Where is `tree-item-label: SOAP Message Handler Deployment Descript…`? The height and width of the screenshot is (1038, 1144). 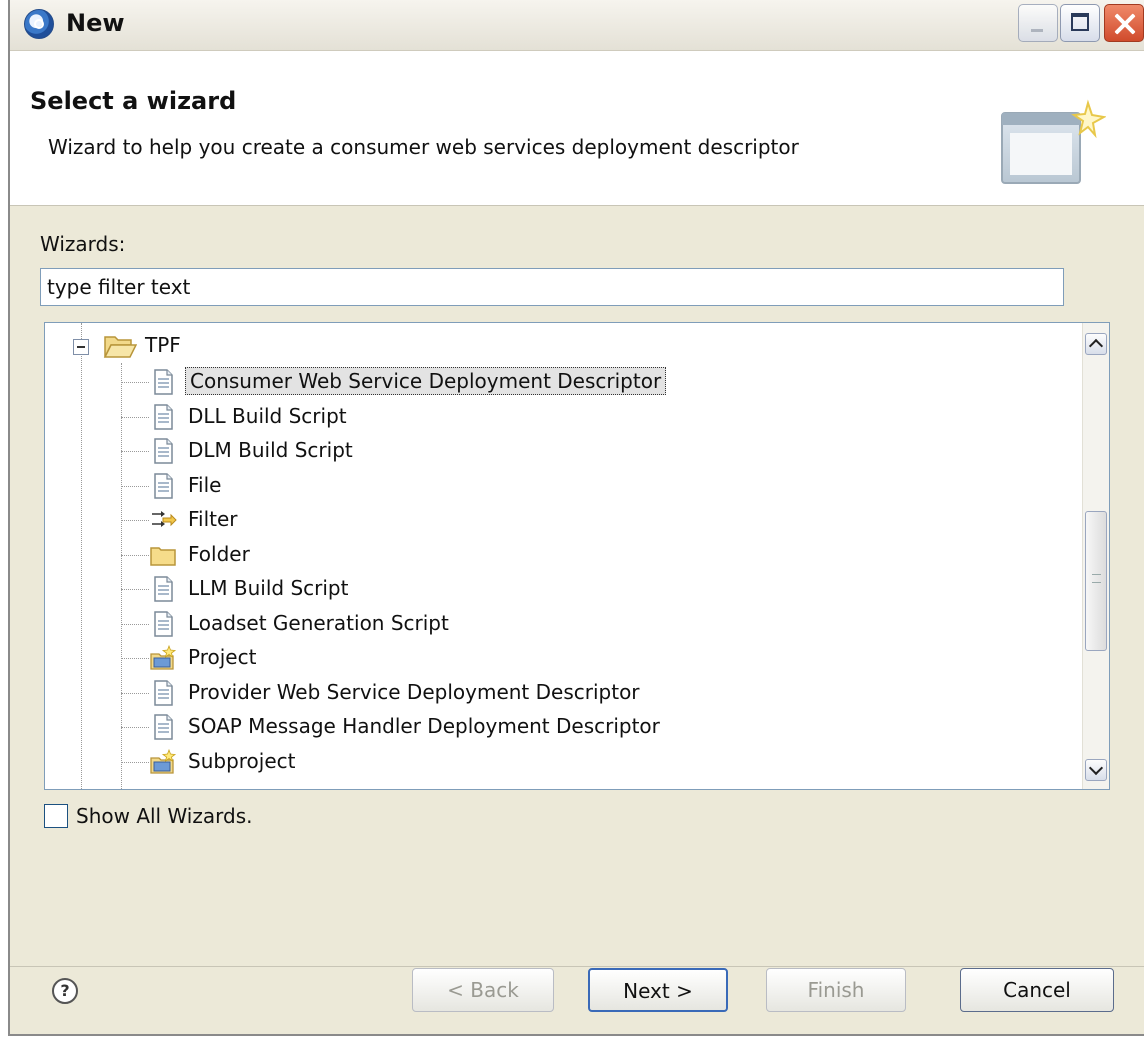 tree-item-label: SOAP Message Handler Deployment Descript… is located at coordinates (424, 726).